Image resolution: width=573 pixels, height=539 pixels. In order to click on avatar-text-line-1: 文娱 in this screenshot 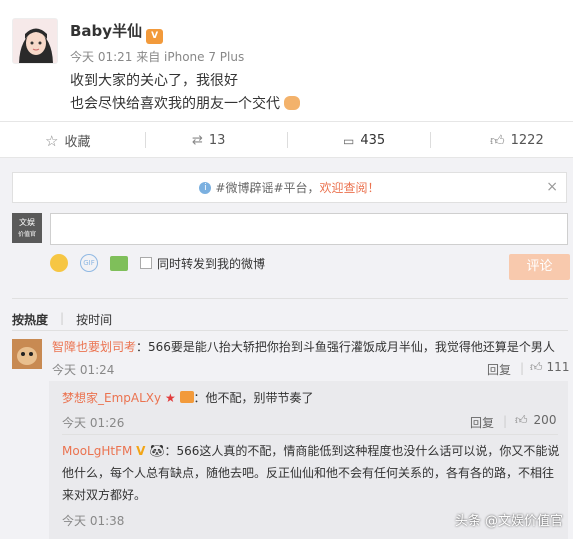, I will do `click(27, 222)`.